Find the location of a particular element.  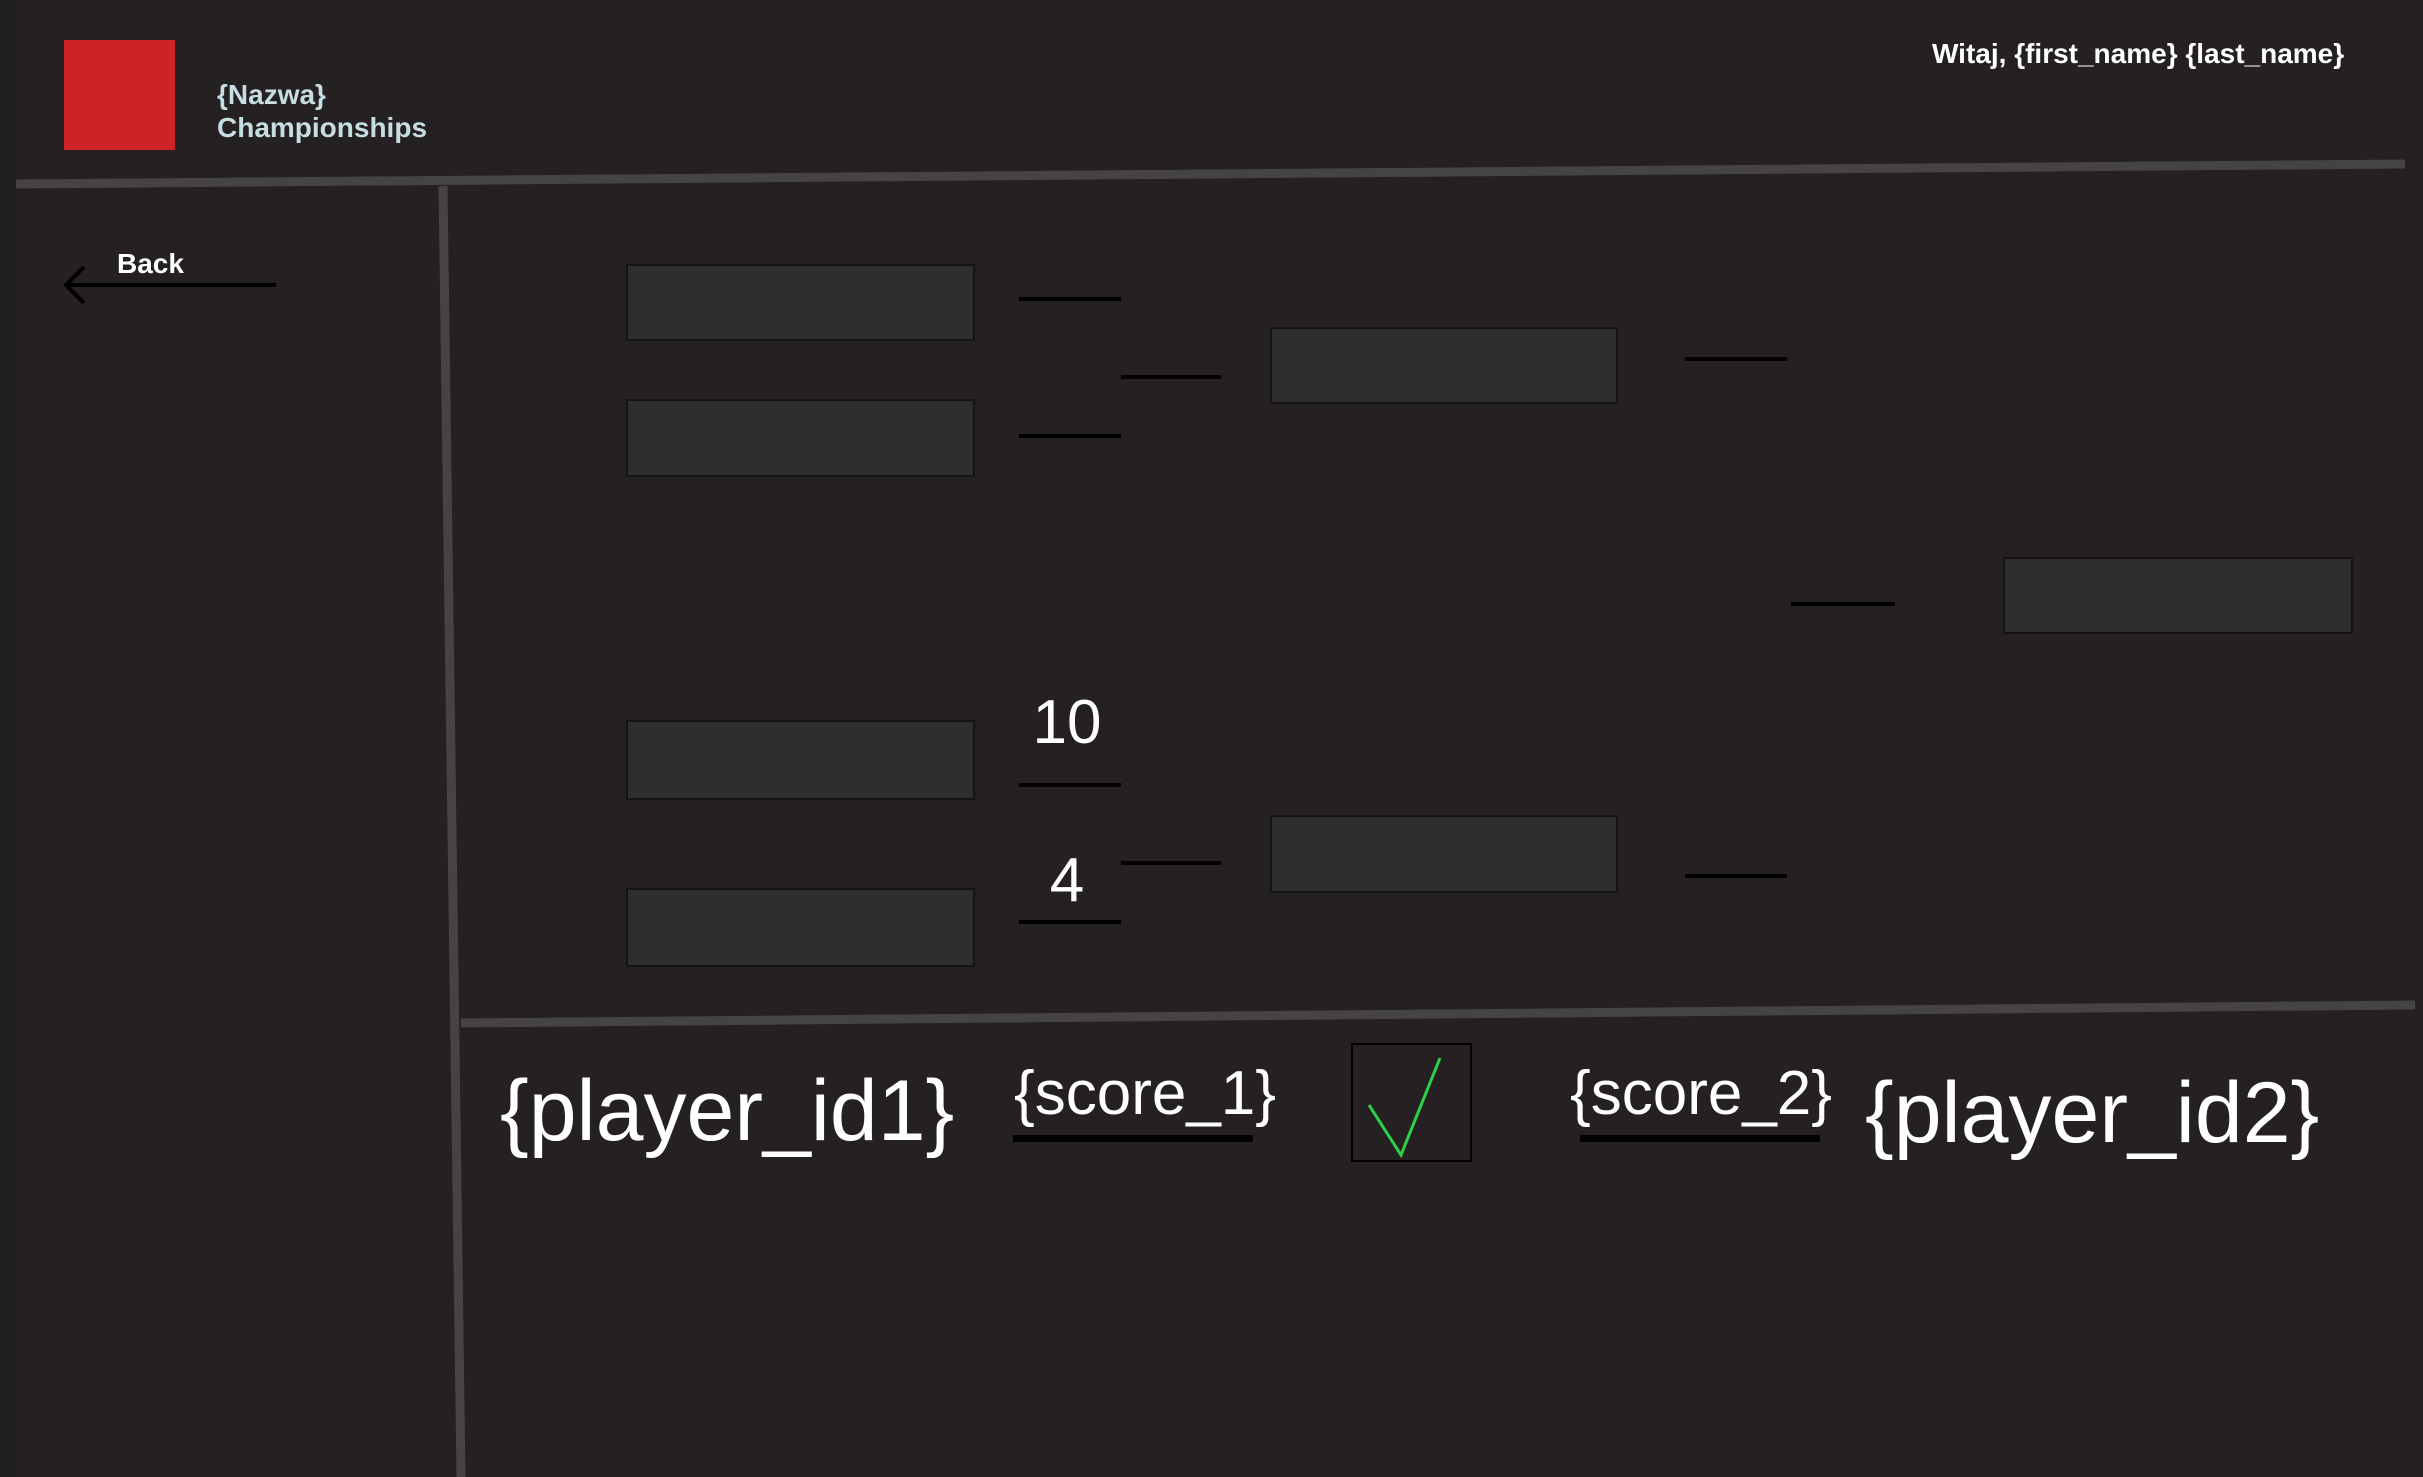

score1-underline is located at coordinates (1133, 1138).